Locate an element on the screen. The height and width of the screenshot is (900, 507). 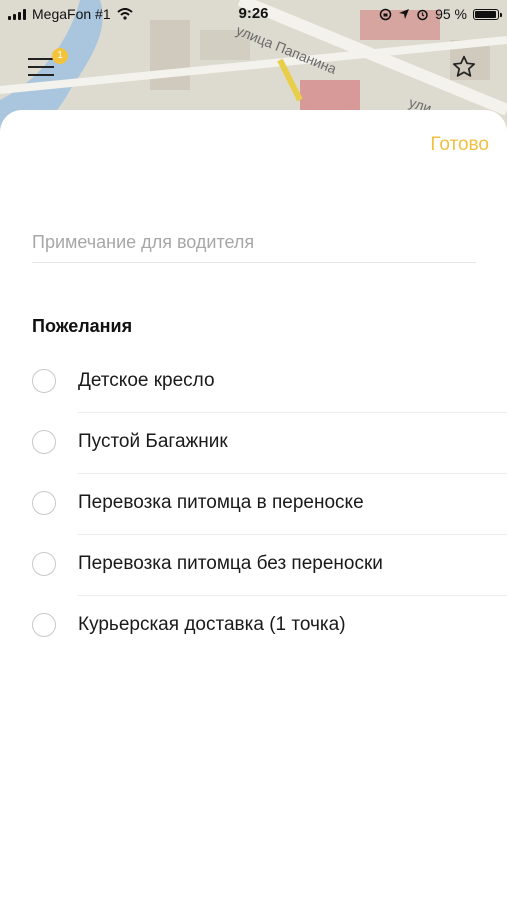
wish-option-label: Перевозка питомца в переноске is located at coordinates (221, 502).